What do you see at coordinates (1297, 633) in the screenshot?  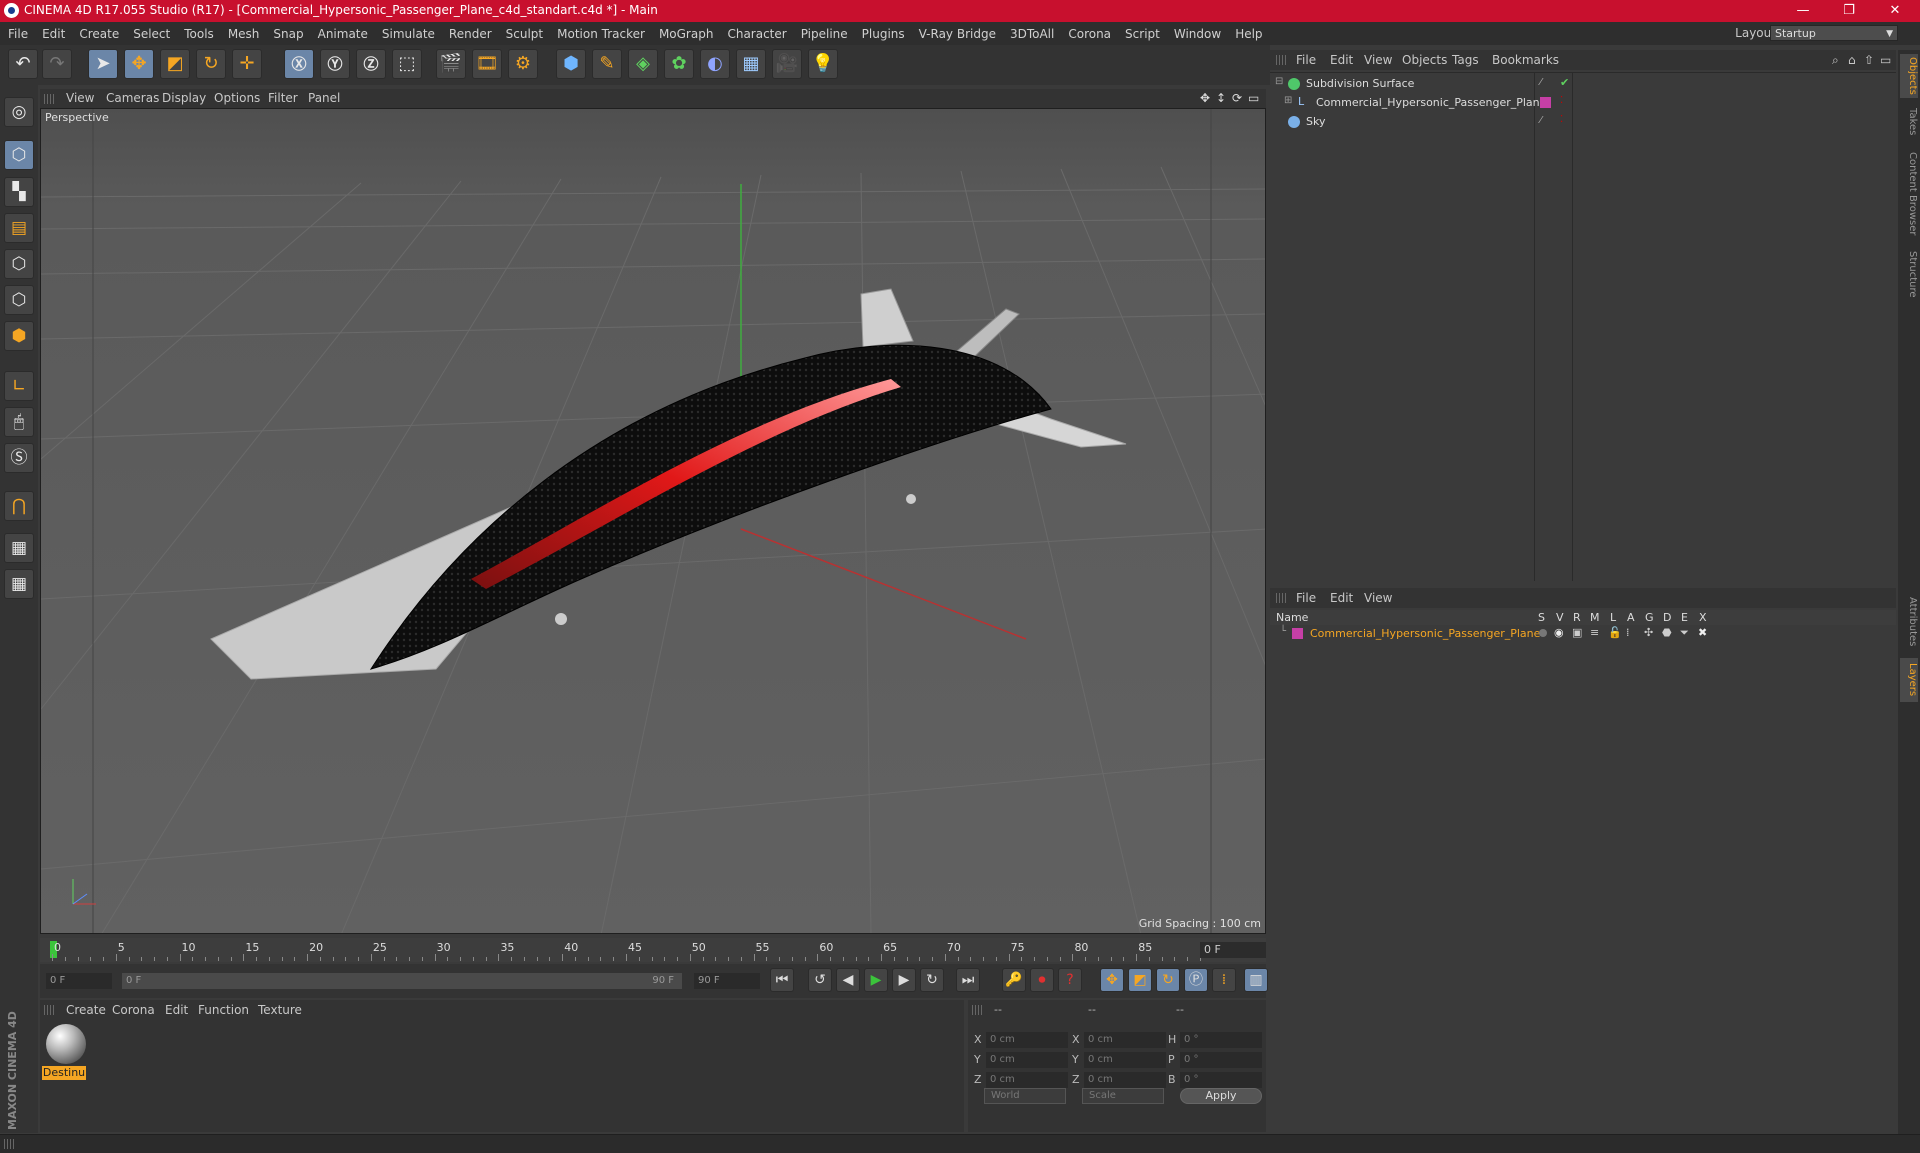 I see `layer-color-swatch` at bounding box center [1297, 633].